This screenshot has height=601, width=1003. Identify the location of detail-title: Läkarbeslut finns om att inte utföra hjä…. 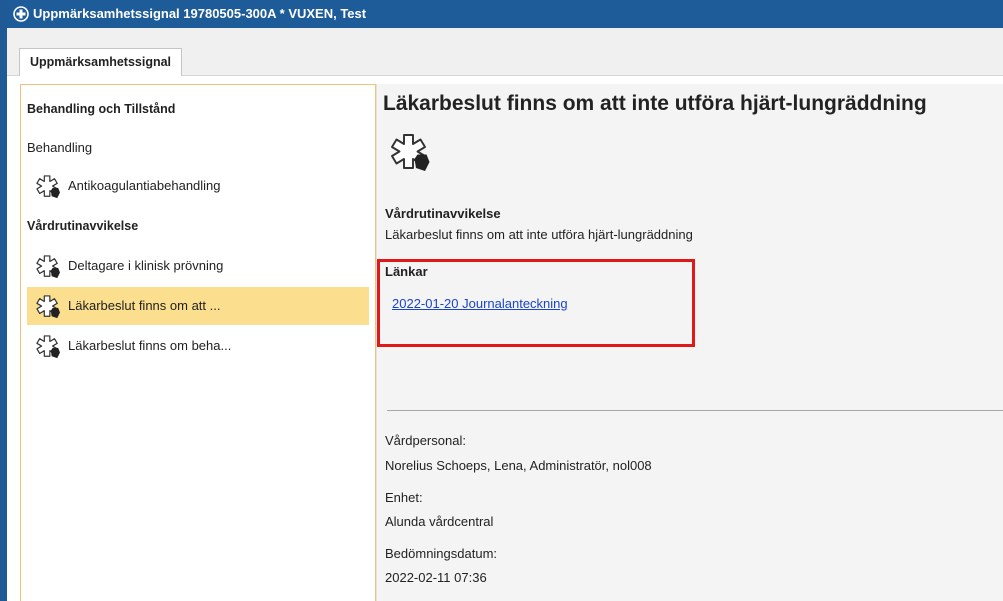
(655, 103).